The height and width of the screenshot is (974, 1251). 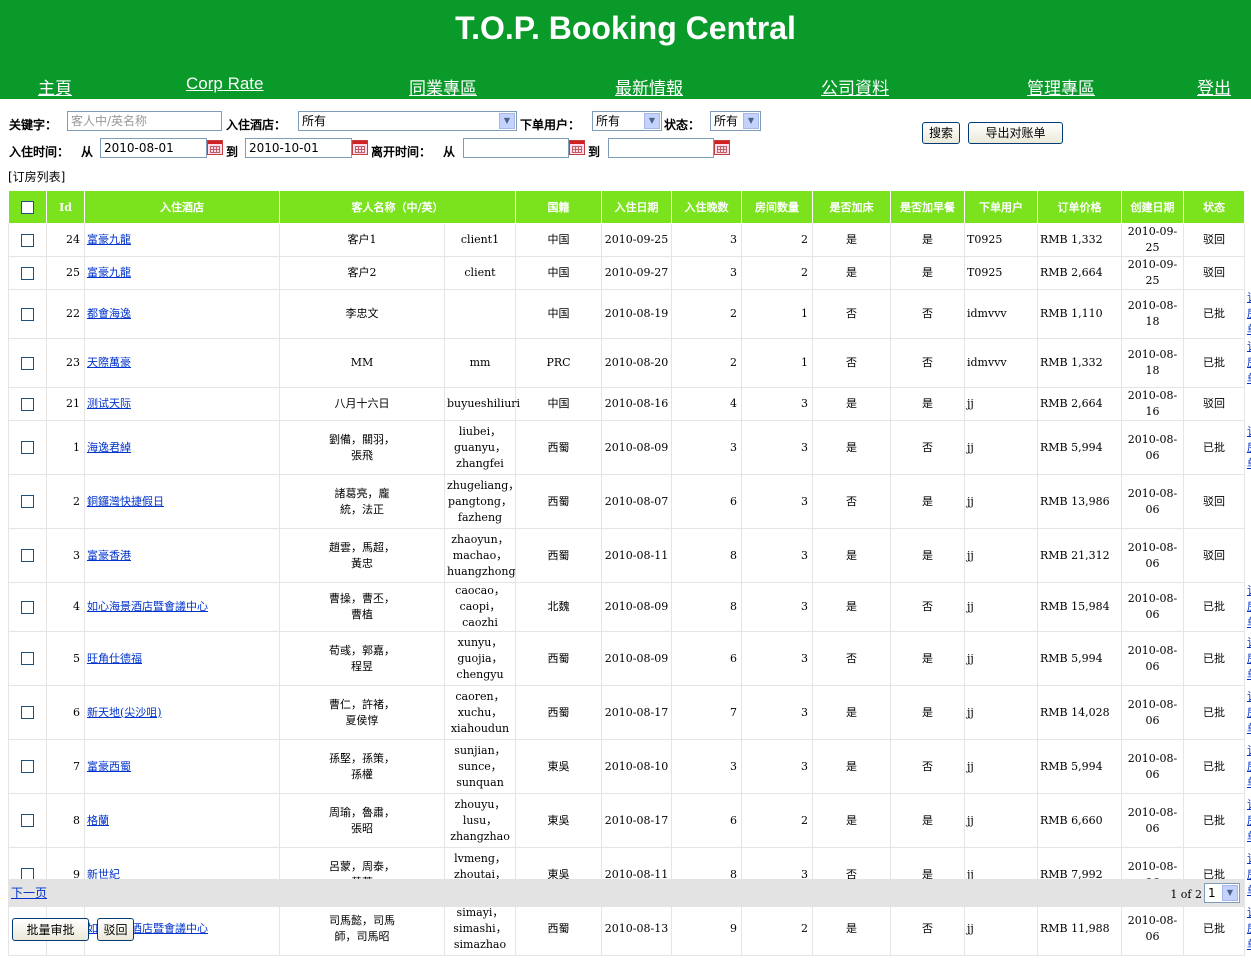 What do you see at coordinates (480, 463) in the screenshot?
I see `guest-en-line: zhangfei` at bounding box center [480, 463].